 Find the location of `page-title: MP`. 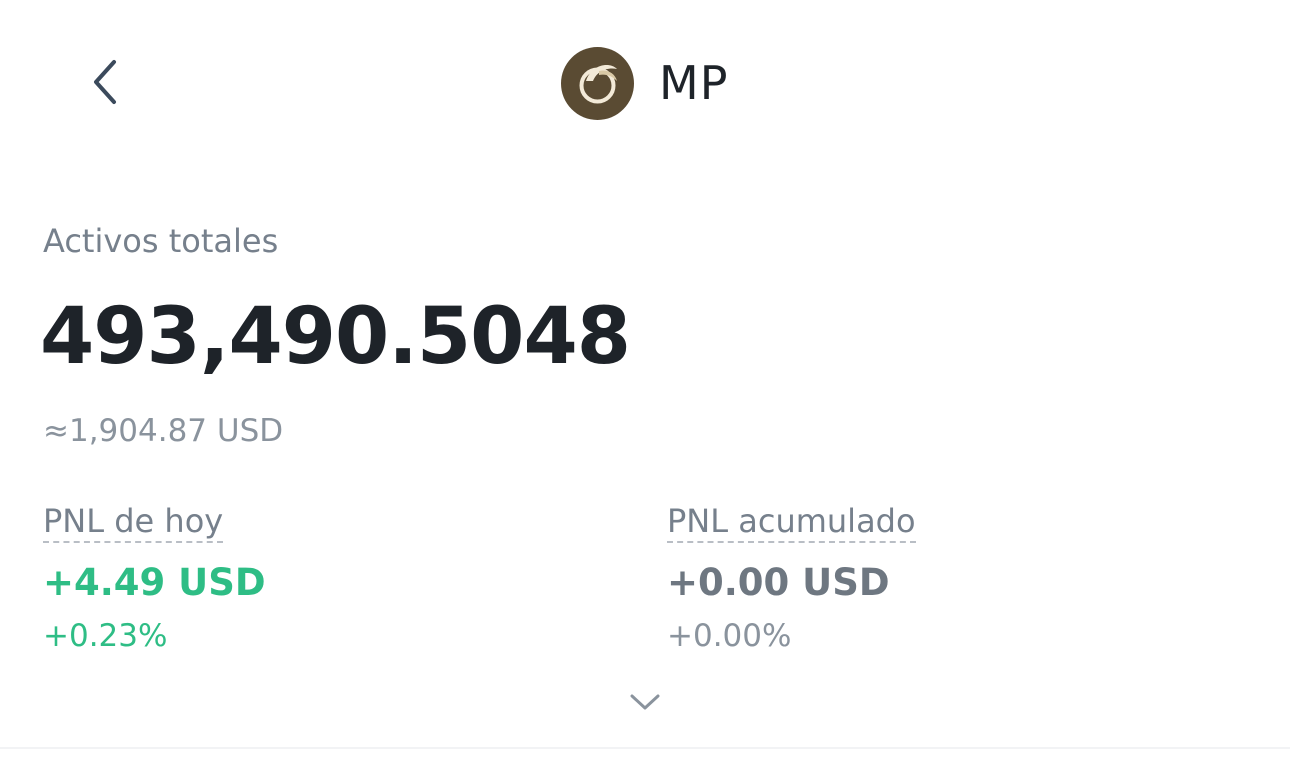

page-title: MP is located at coordinates (694, 83).